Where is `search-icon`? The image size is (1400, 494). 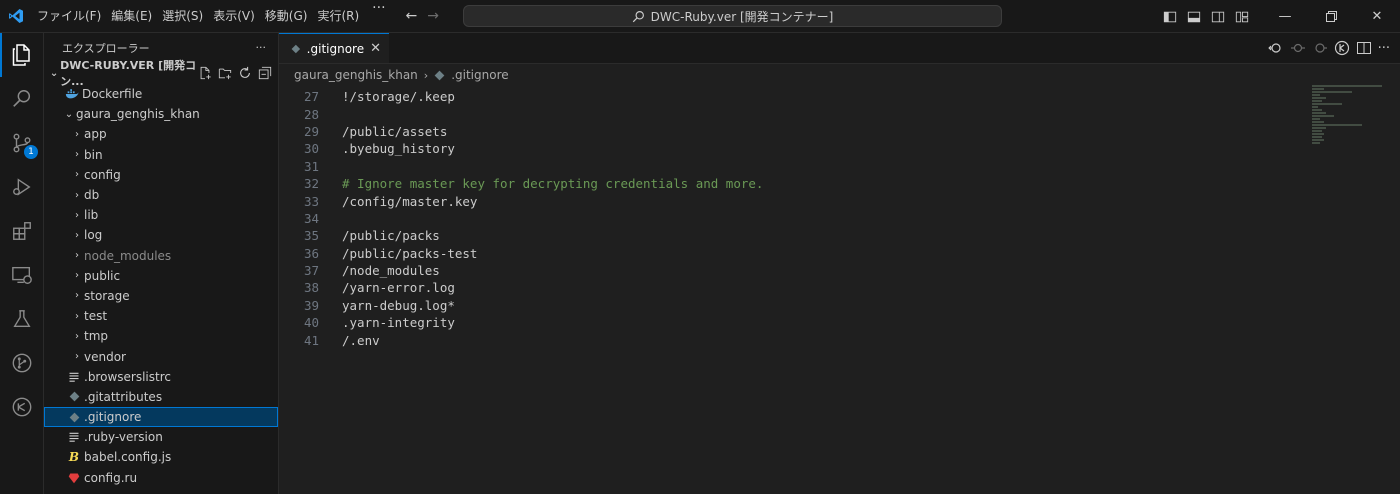 search-icon is located at coordinates (22, 99).